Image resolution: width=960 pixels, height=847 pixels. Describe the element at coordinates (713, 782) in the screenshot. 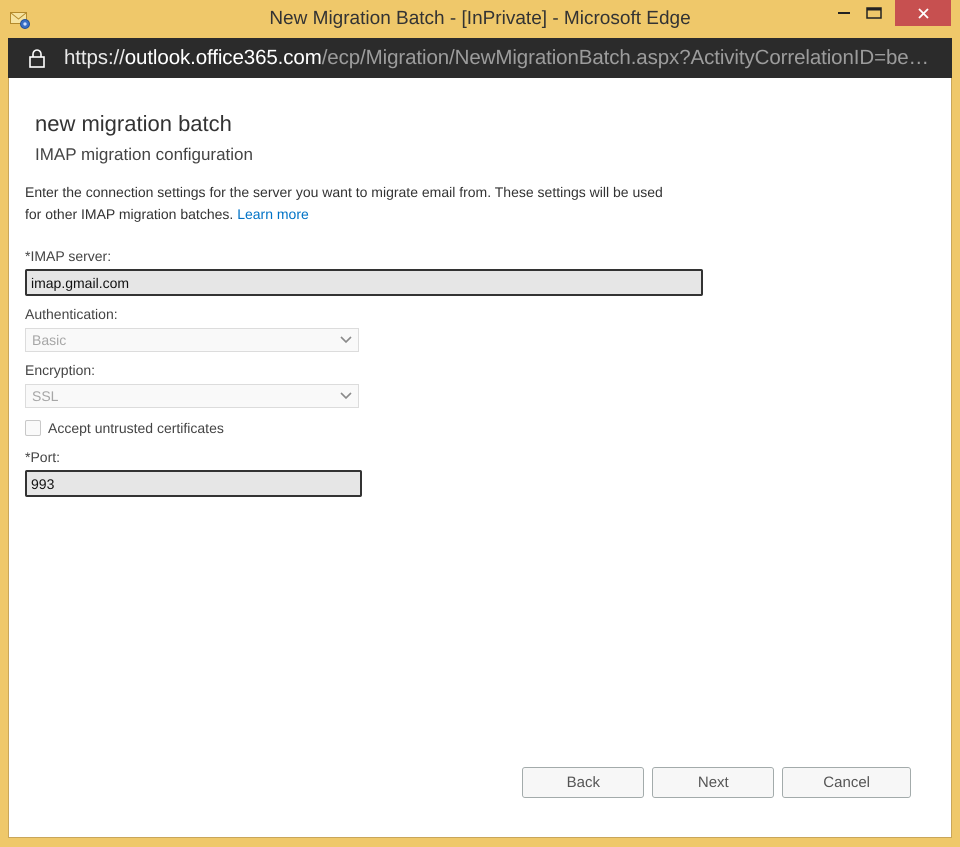

I see `dialog-button: Next` at that location.